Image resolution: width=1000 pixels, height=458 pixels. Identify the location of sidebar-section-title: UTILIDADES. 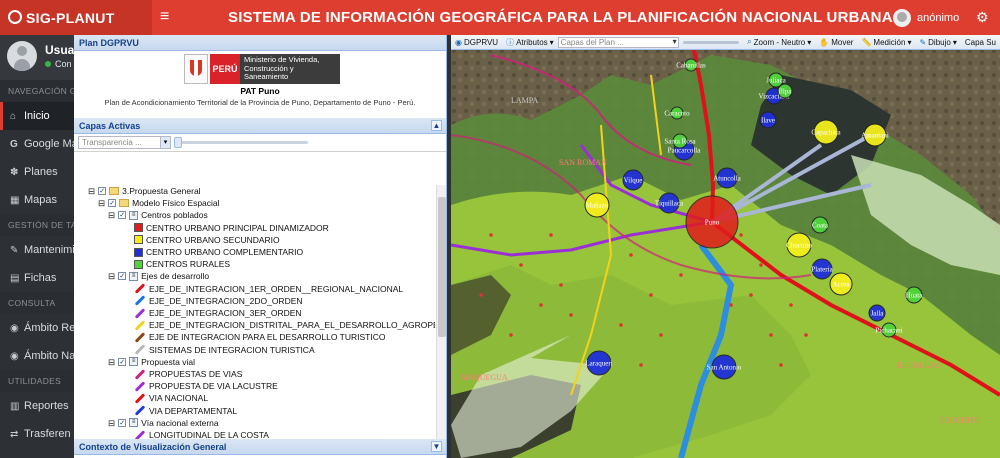
(37, 381).